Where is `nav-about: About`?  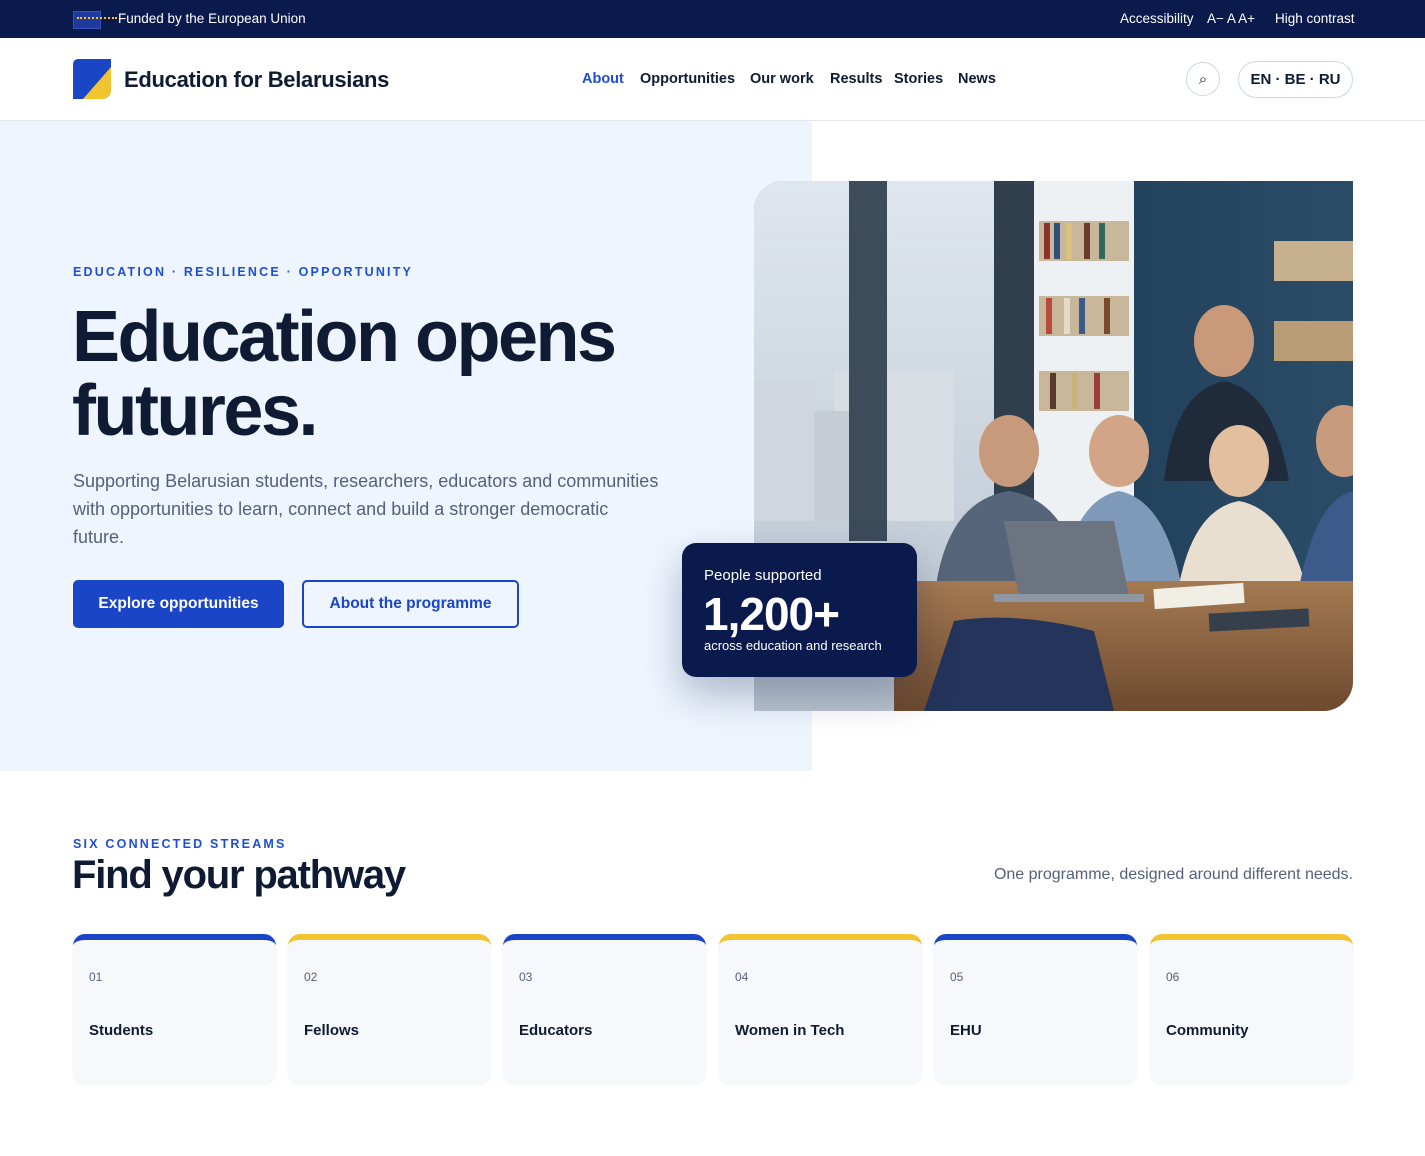 nav-about: About is located at coordinates (603, 79).